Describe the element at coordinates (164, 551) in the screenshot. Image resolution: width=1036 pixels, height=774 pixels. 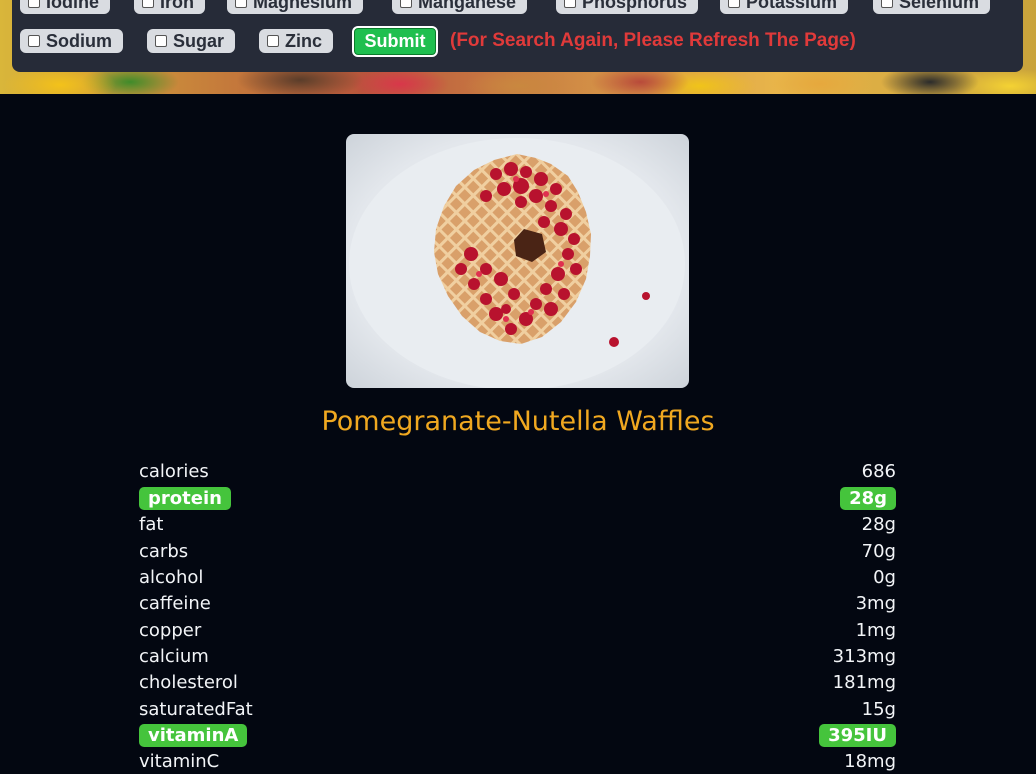
I see `nutrient-name: carbs` at that location.